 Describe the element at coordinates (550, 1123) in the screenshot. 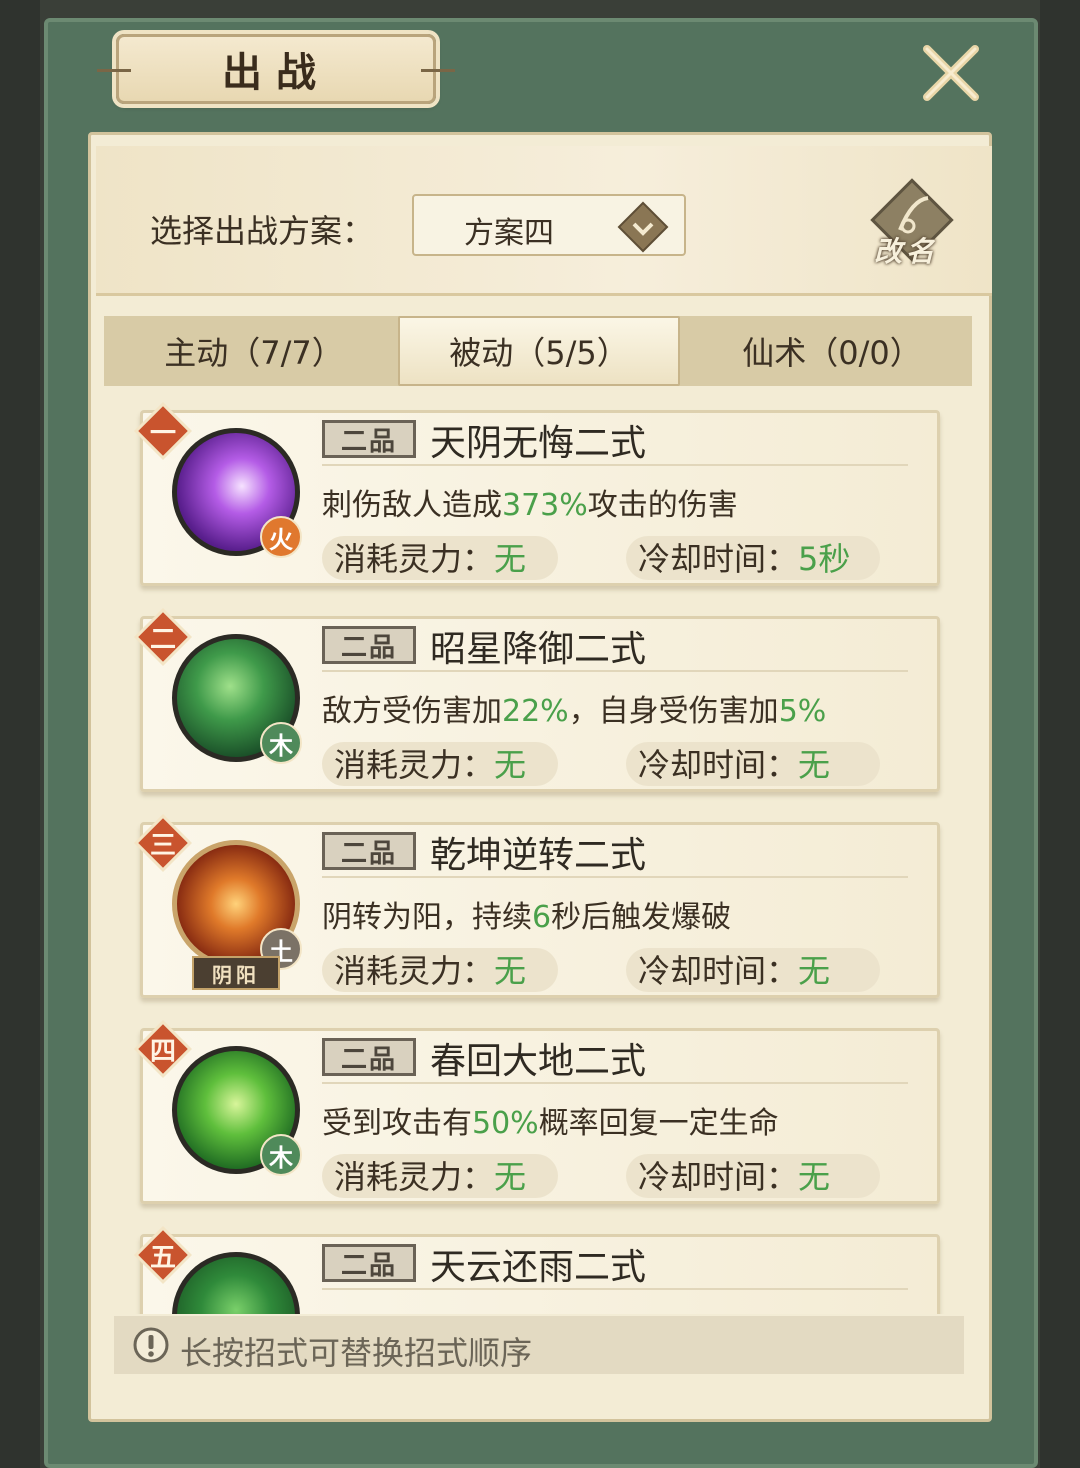

I see `skill-desc: 受到攻击有50%概率回复一定生命` at that location.